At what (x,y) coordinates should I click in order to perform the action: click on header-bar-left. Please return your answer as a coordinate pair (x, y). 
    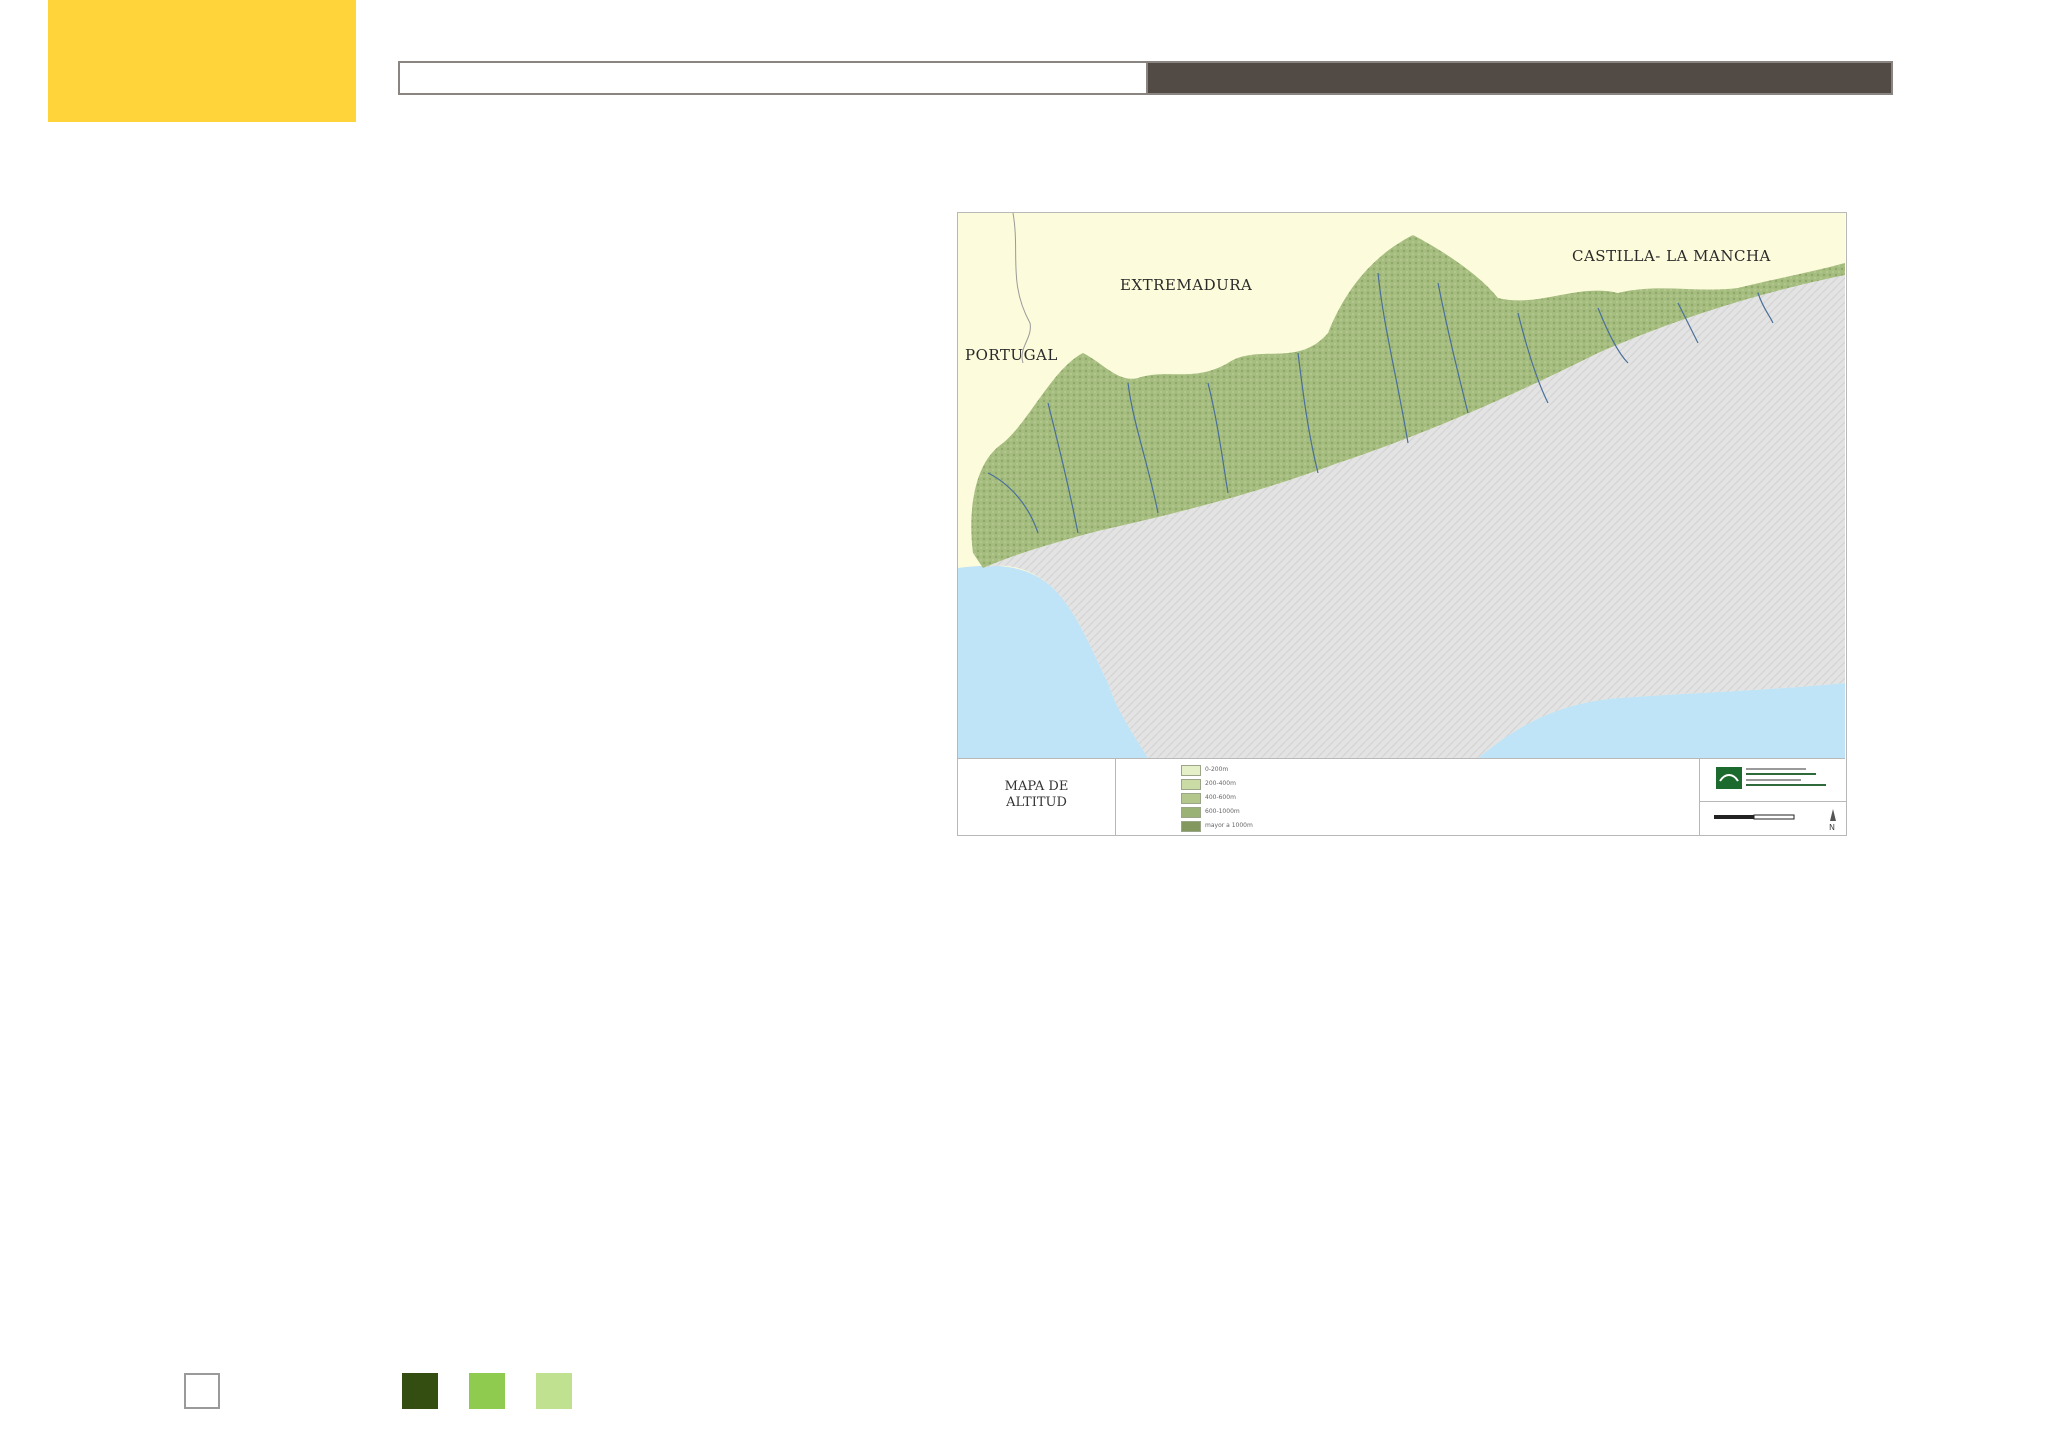
    Looking at the image, I should click on (773, 78).